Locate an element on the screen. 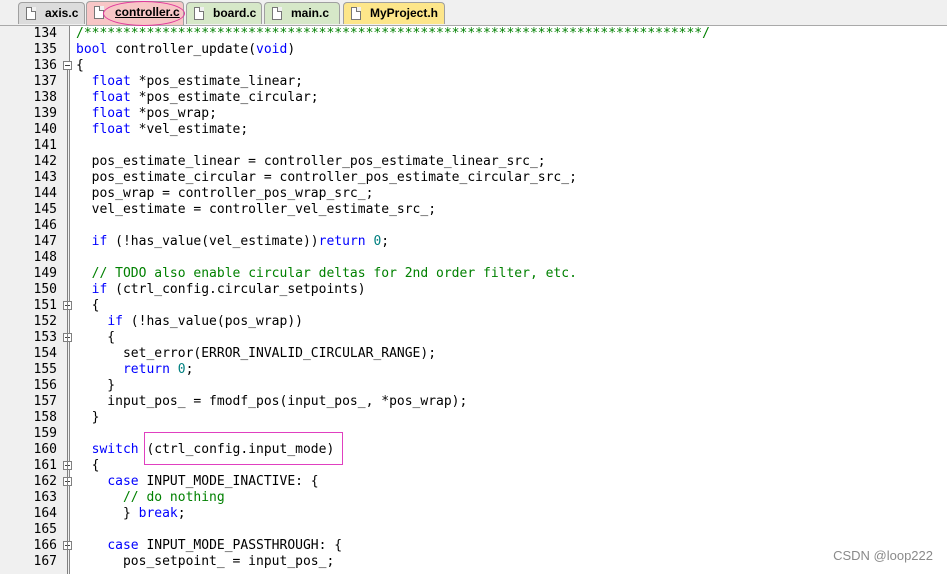 This screenshot has width=947, height=574. line-number: 165 is located at coordinates (45, 529).